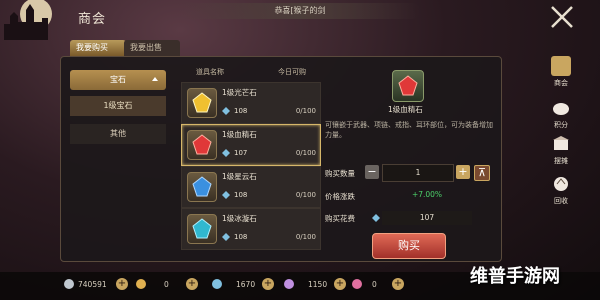 The width and height of the screenshot is (600, 300). I want to click on item-name: 1级光芒石, so click(239, 92).